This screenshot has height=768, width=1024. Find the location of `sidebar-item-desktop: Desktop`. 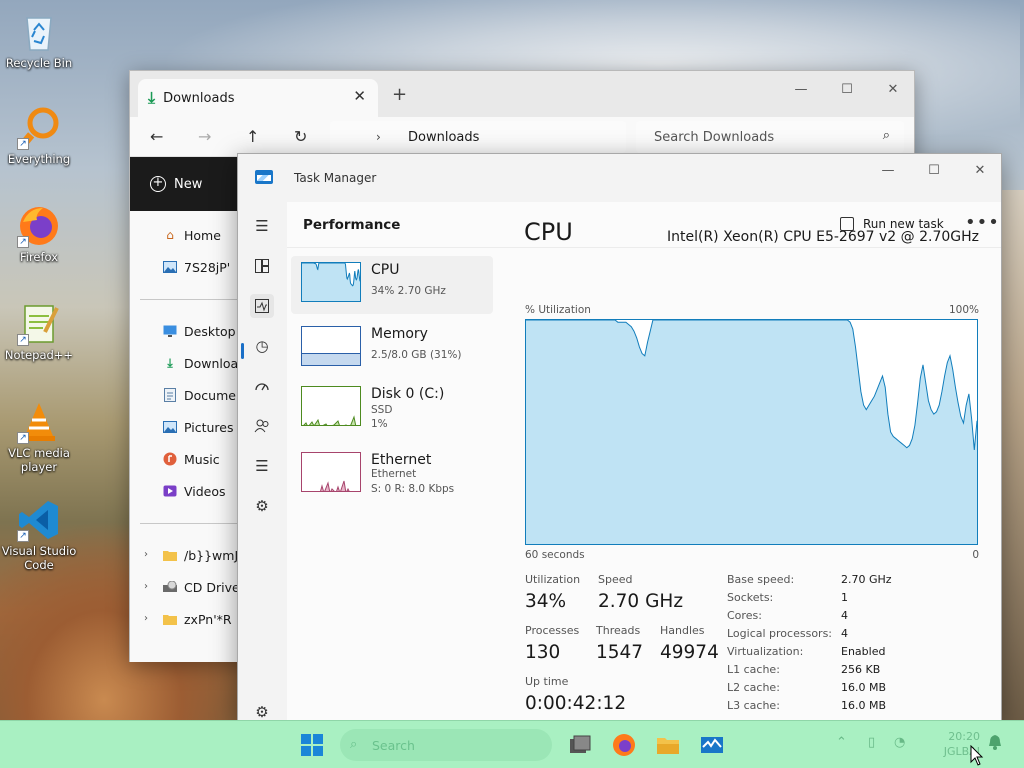

sidebar-item-desktop: Desktop is located at coordinates (200, 331).